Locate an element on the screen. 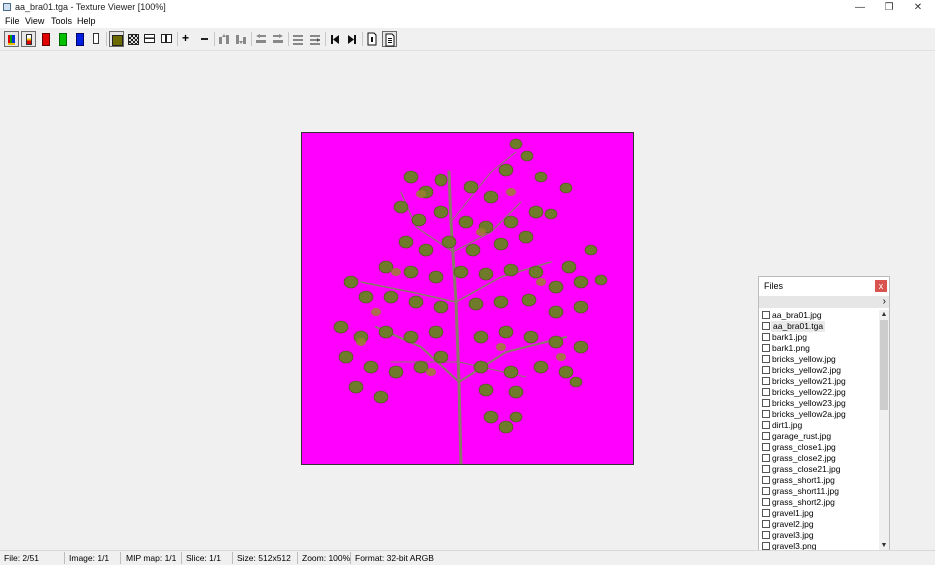 The image size is (935, 565). files-panel-header: Files x is located at coordinates (824, 286).